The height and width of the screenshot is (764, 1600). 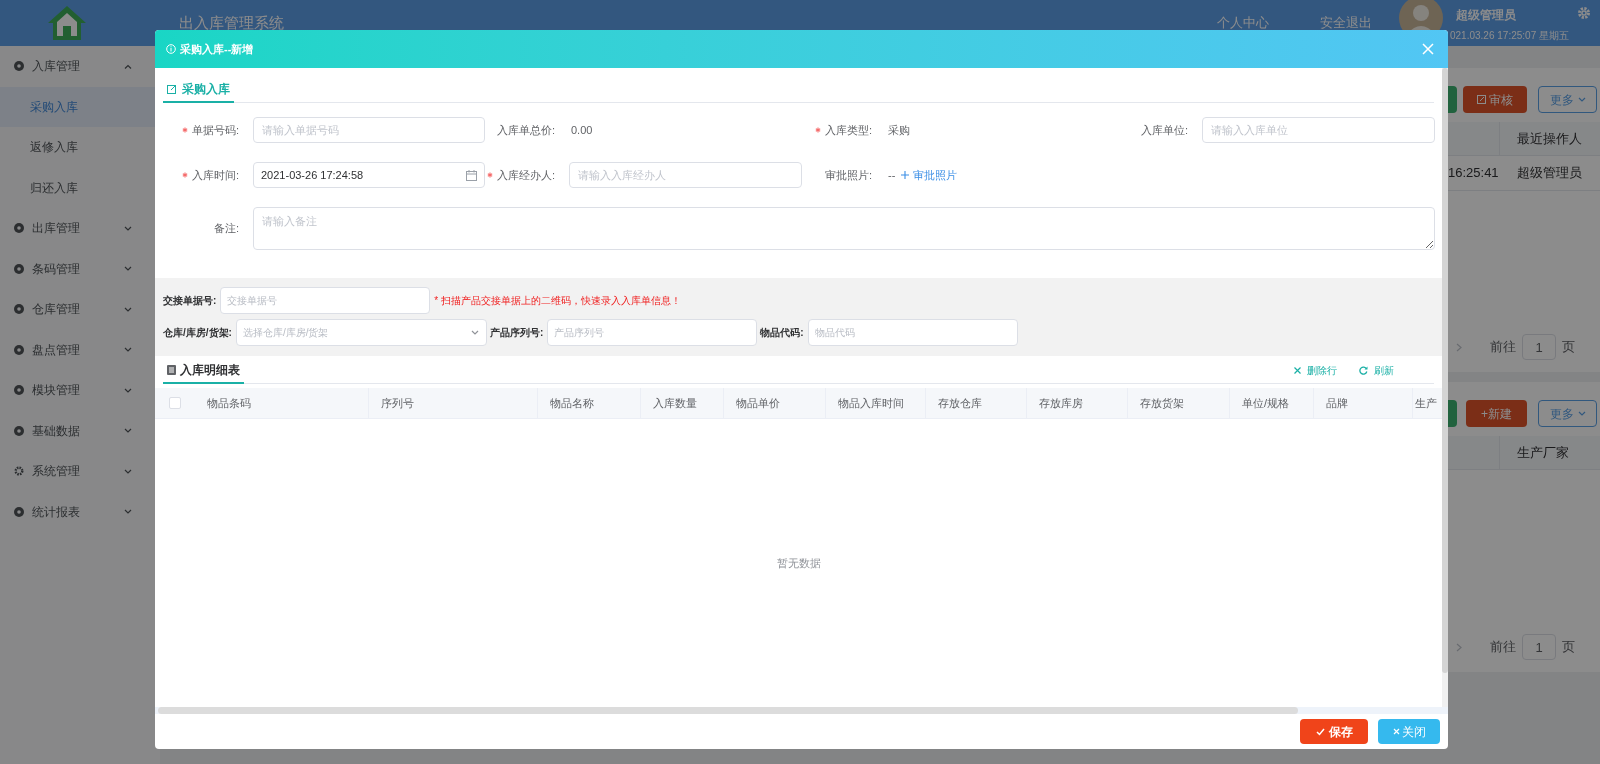 I want to click on column-header: 入库数量, so click(x=675, y=403).